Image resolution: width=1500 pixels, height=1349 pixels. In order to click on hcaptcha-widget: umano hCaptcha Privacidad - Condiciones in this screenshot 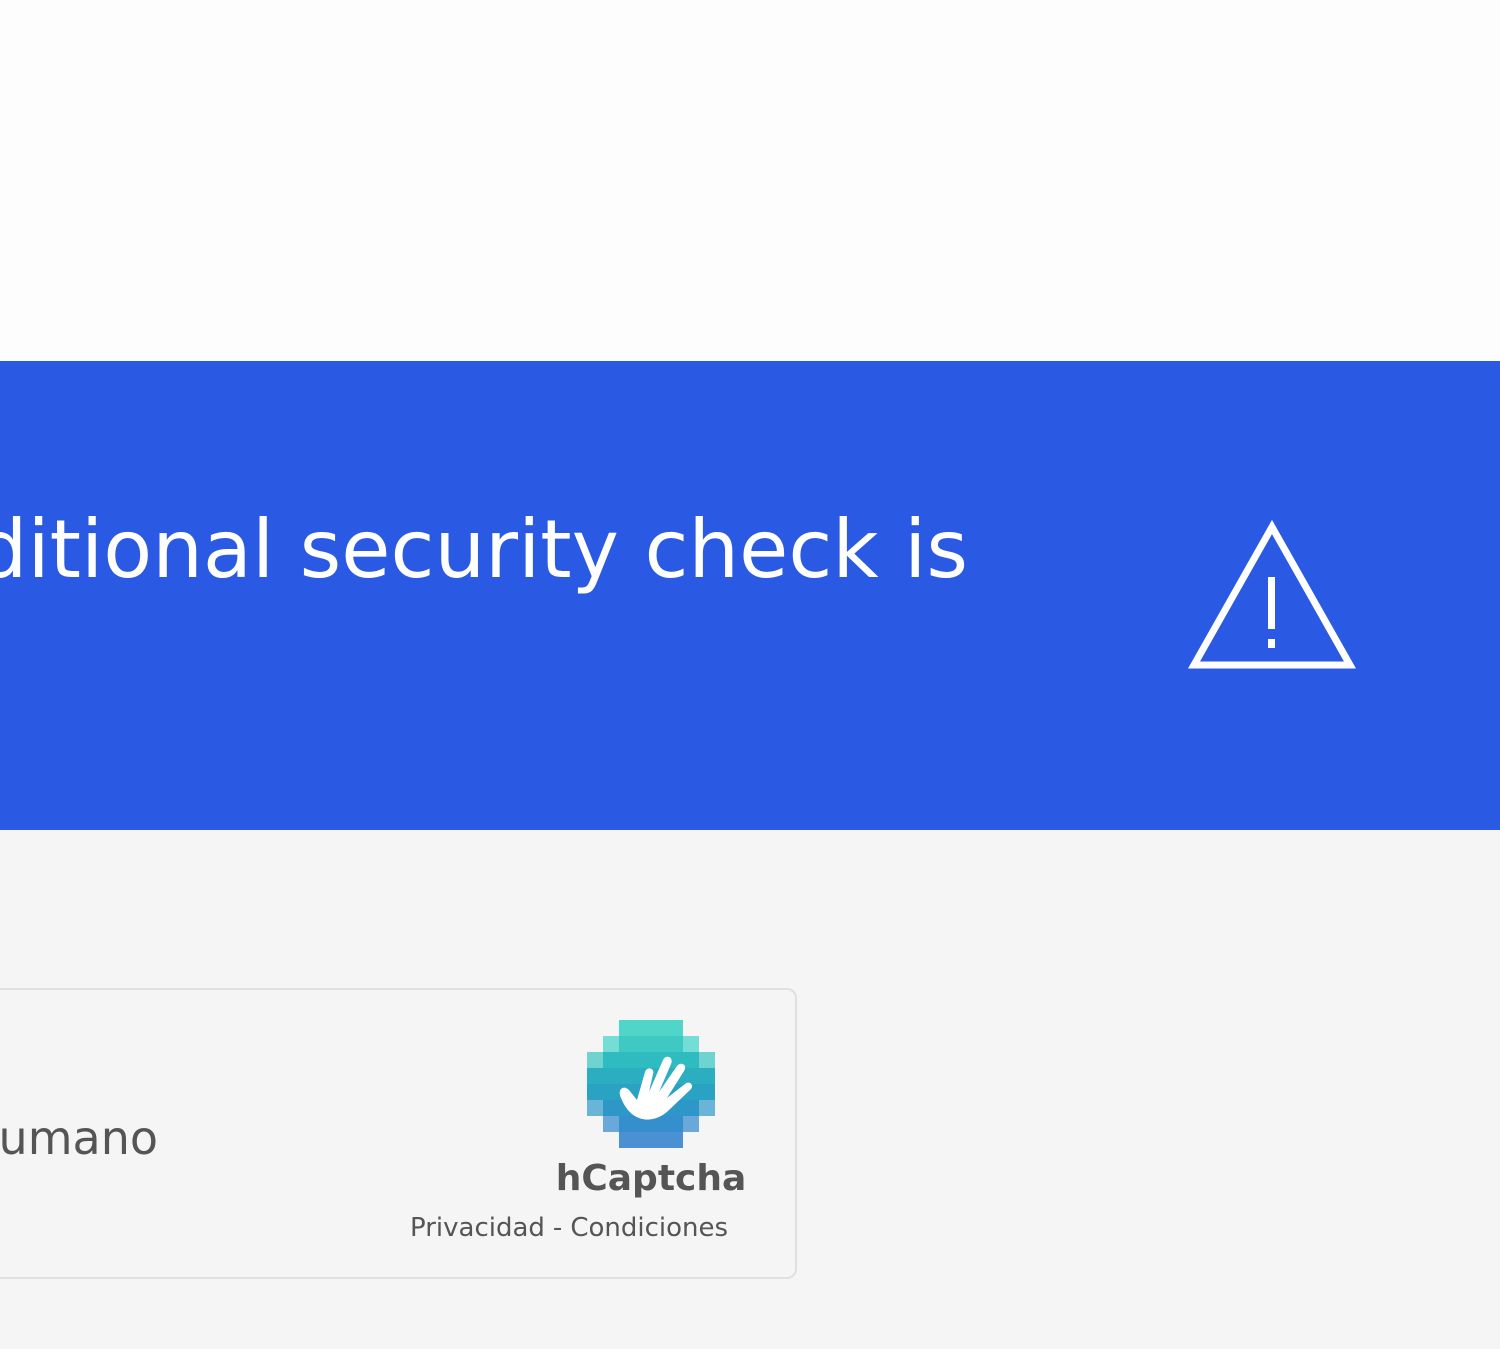, I will do `click(398, 1133)`.